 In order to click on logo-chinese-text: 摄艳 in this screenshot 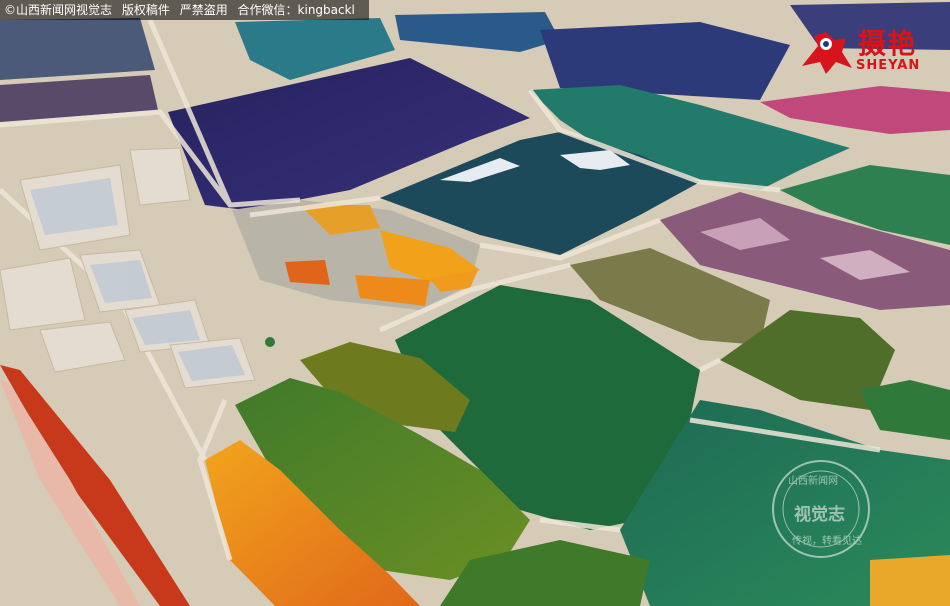, I will do `click(887, 43)`.